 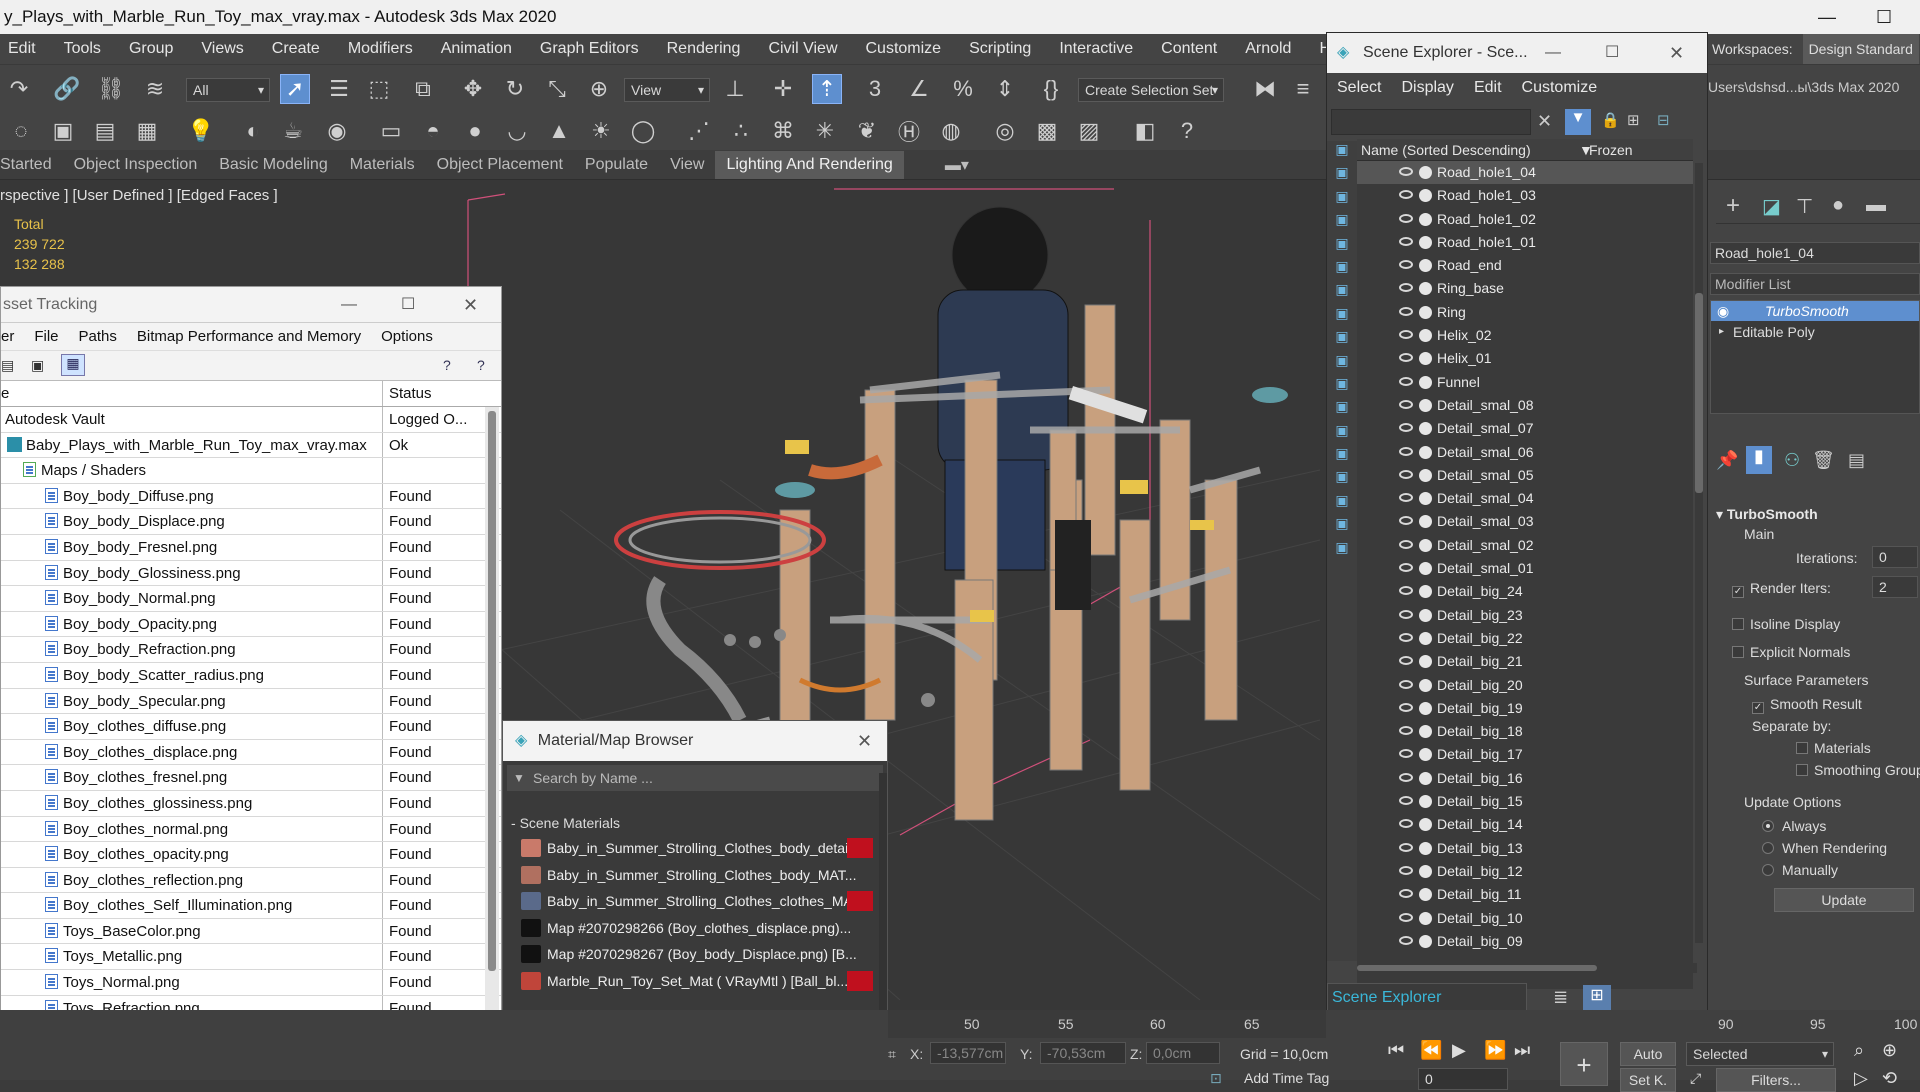 What do you see at coordinates (1884, 17) in the screenshot?
I see `maximize-button: ☐` at bounding box center [1884, 17].